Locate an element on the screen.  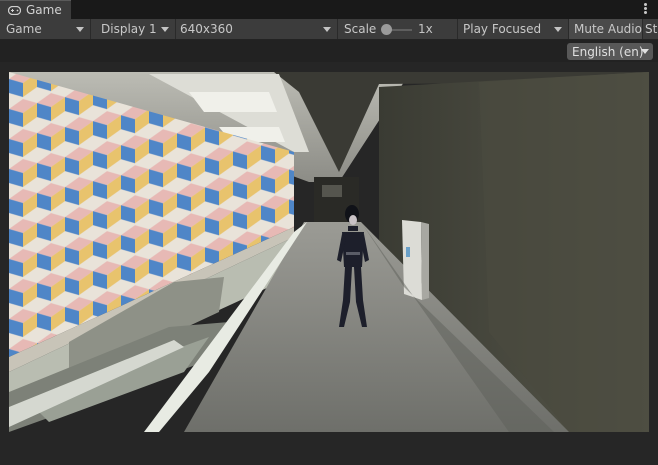
scale-label: Scale is located at coordinates (360, 29).